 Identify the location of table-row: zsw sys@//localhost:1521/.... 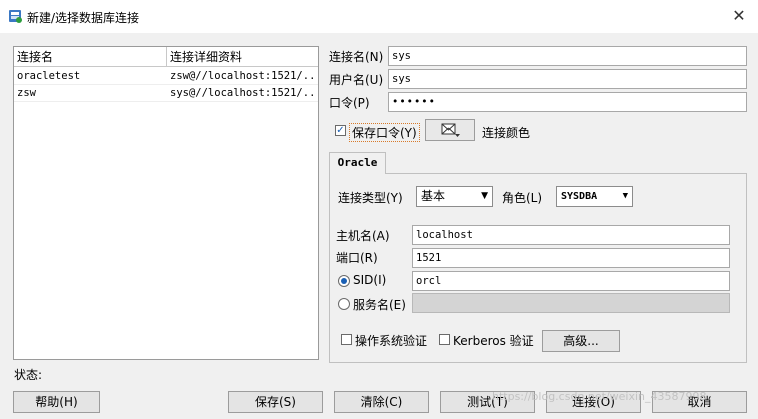
(166, 93).